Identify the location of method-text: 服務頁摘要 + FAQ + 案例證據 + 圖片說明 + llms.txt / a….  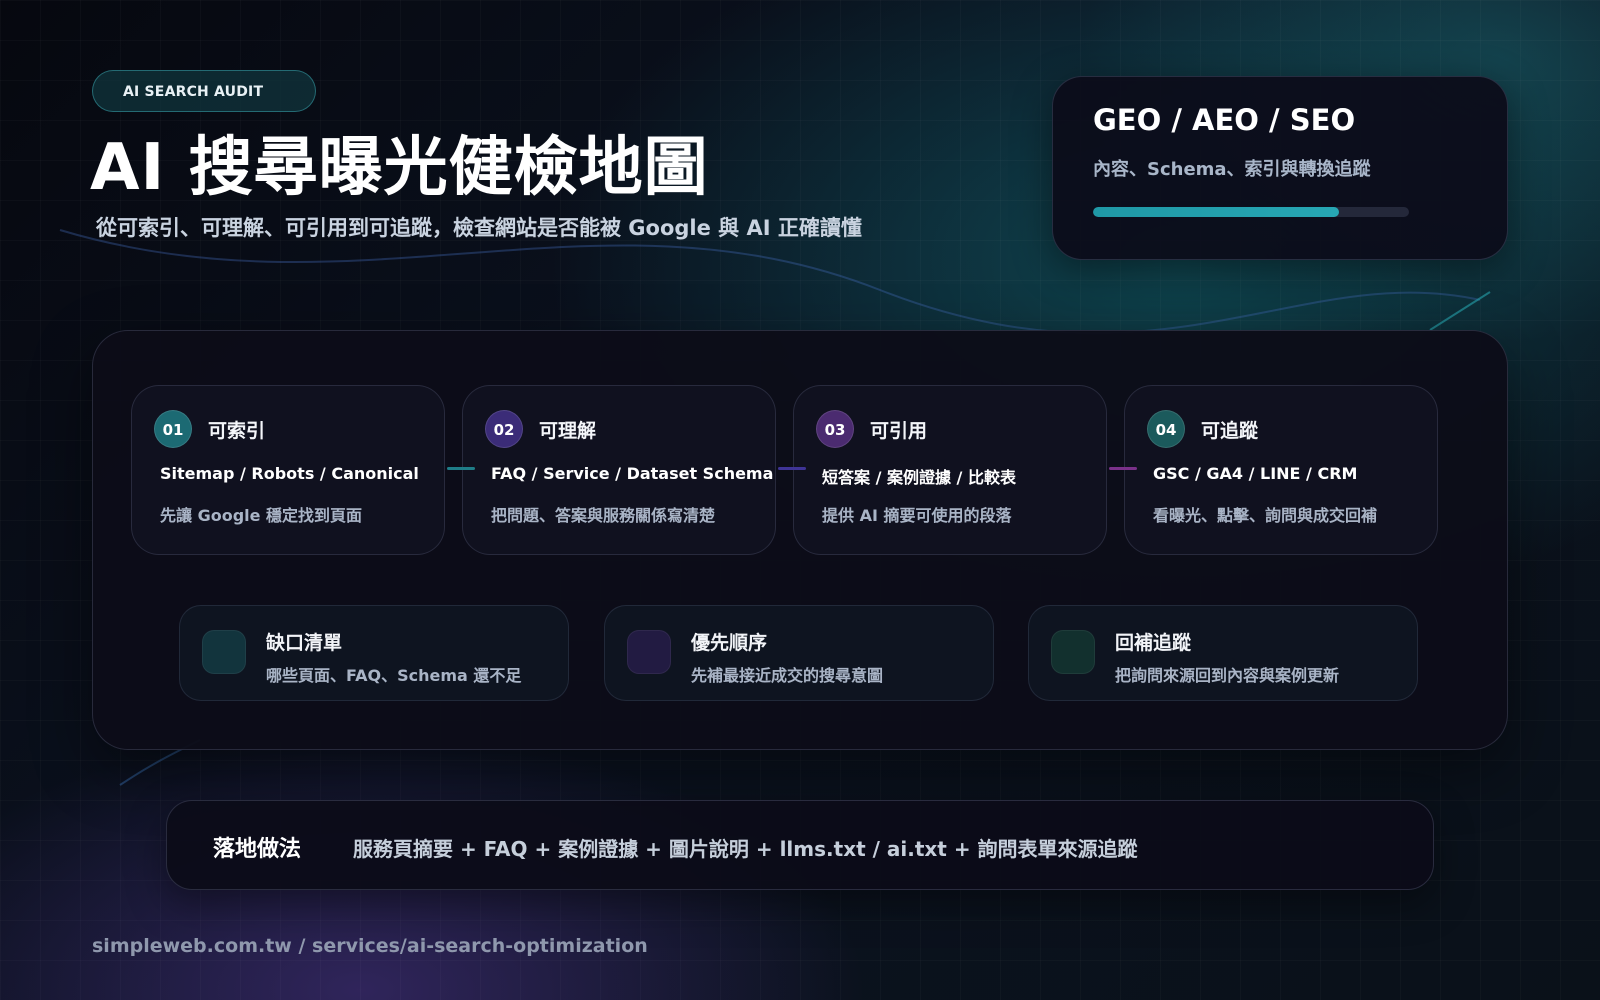
(745, 849).